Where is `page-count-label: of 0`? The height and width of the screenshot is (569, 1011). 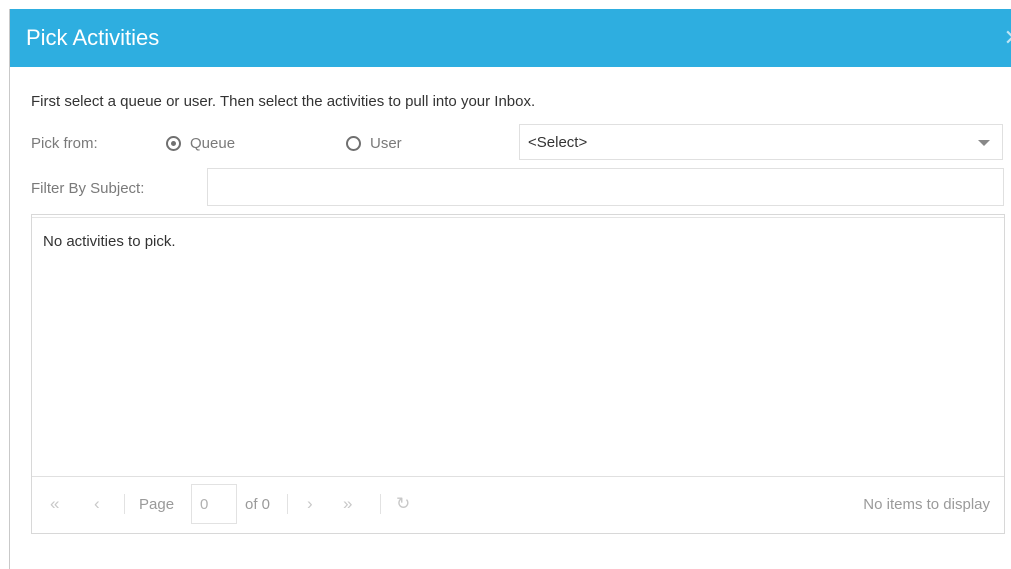
page-count-label: of 0 is located at coordinates (258, 504).